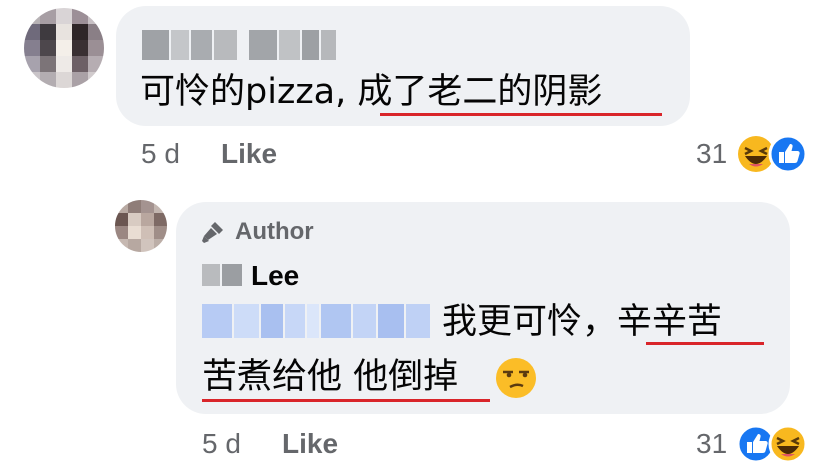 Image resolution: width=828 pixels, height=465 pixels. What do you see at coordinates (239, 45) in the screenshot?
I see `commenter-name-redacted` at bounding box center [239, 45].